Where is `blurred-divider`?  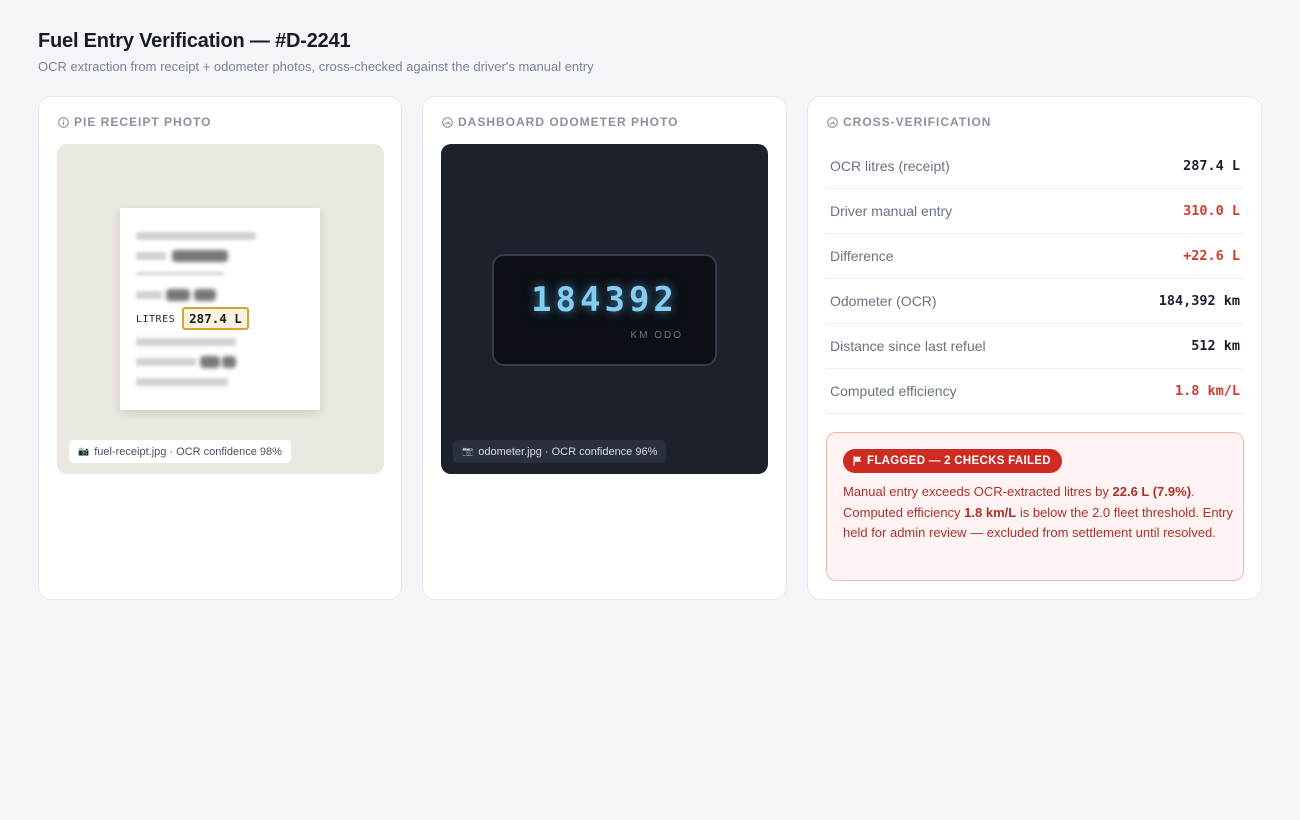
blurred-divider is located at coordinates (180, 273).